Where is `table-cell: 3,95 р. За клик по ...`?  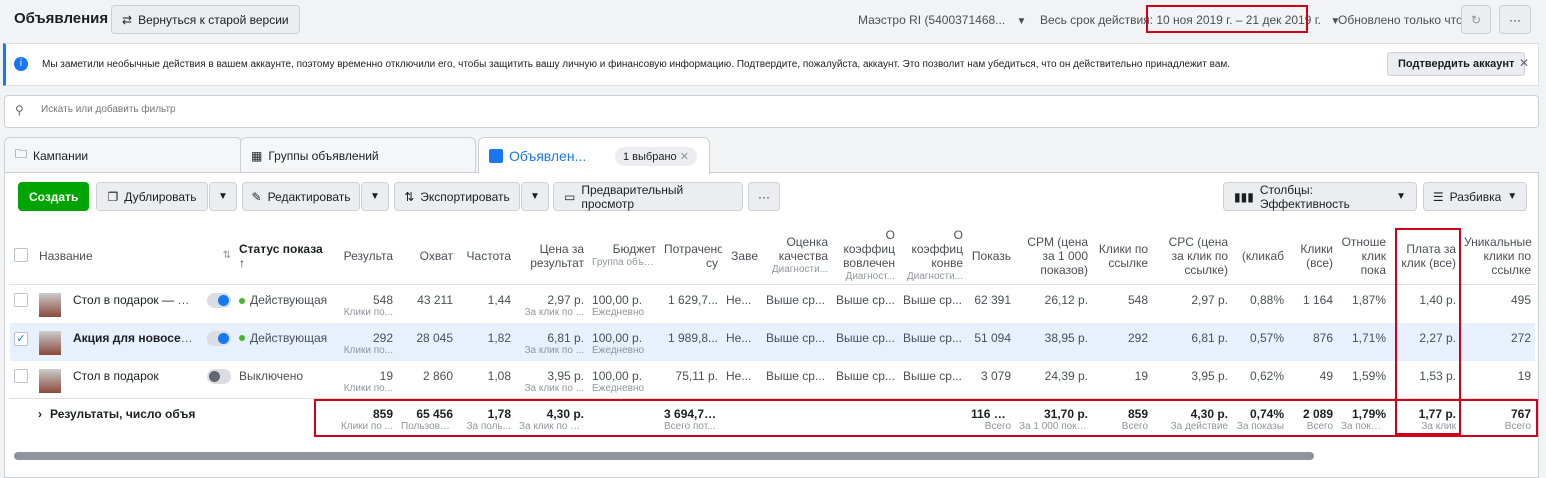
table-cell: 3,95 р. За клик по ... is located at coordinates (551, 380).